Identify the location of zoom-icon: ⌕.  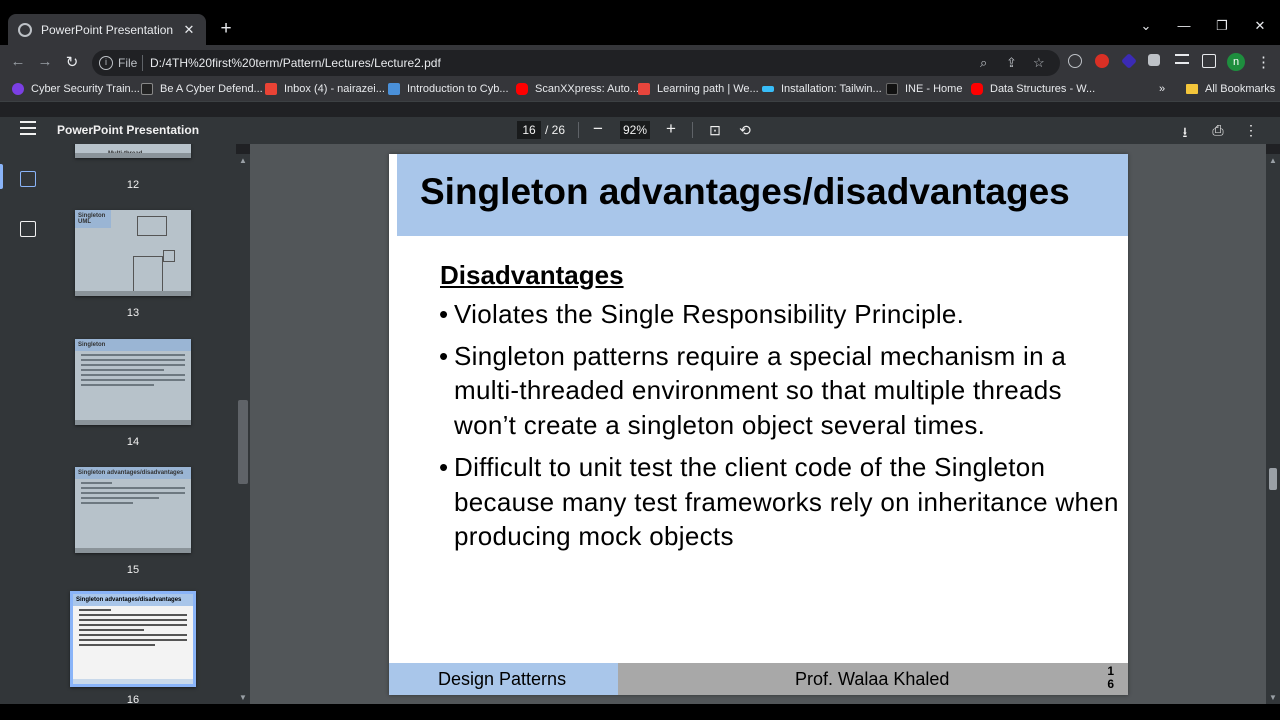
(983, 63).